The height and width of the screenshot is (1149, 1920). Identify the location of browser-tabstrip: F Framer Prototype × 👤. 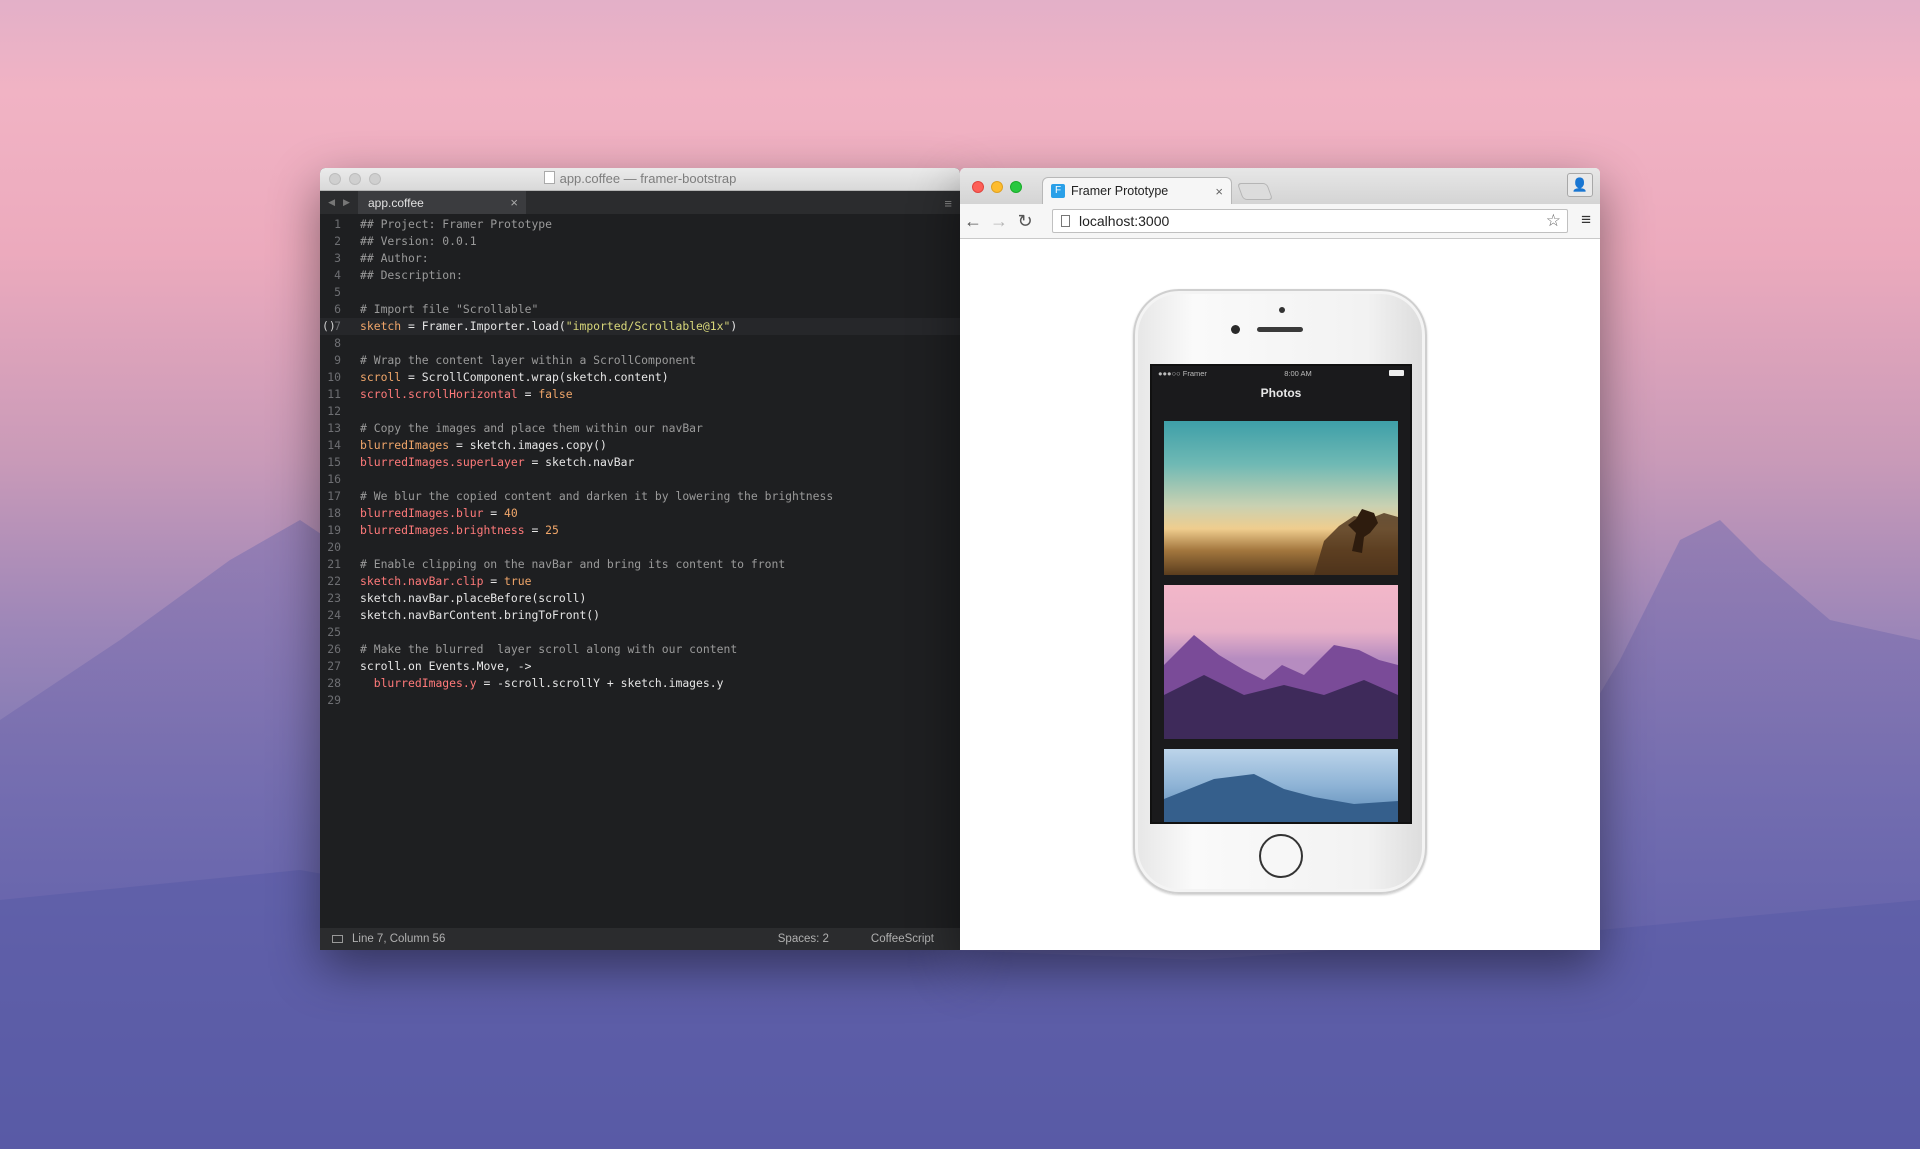
(1280, 186).